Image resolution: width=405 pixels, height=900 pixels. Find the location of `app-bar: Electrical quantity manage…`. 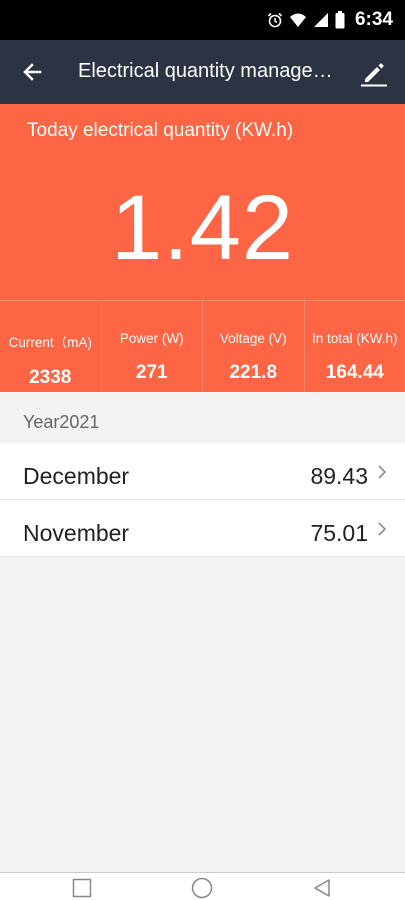

app-bar: Electrical quantity manage… is located at coordinates (202, 72).